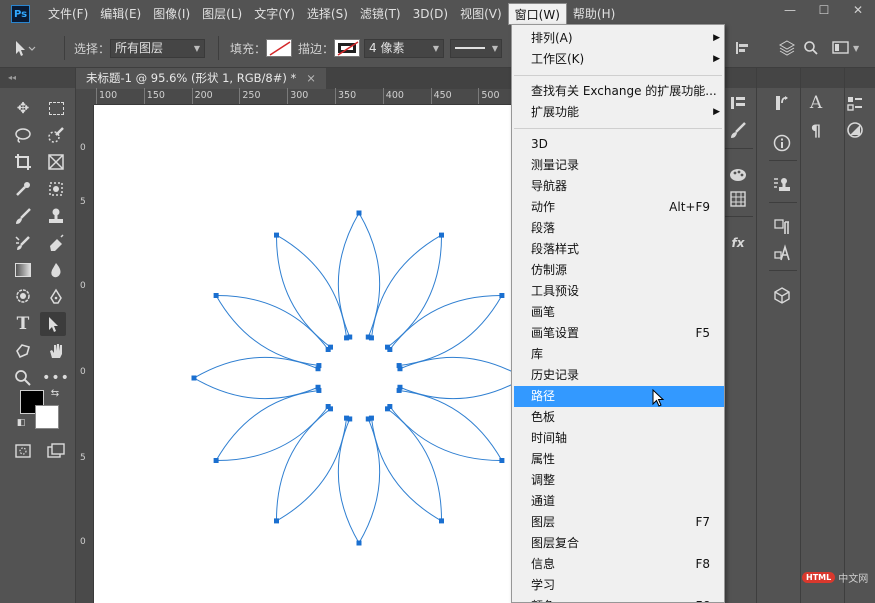 The width and height of the screenshot is (875, 603). Describe the element at coordinates (858, 10) in the screenshot. I see `close-window-button: ✕` at that location.